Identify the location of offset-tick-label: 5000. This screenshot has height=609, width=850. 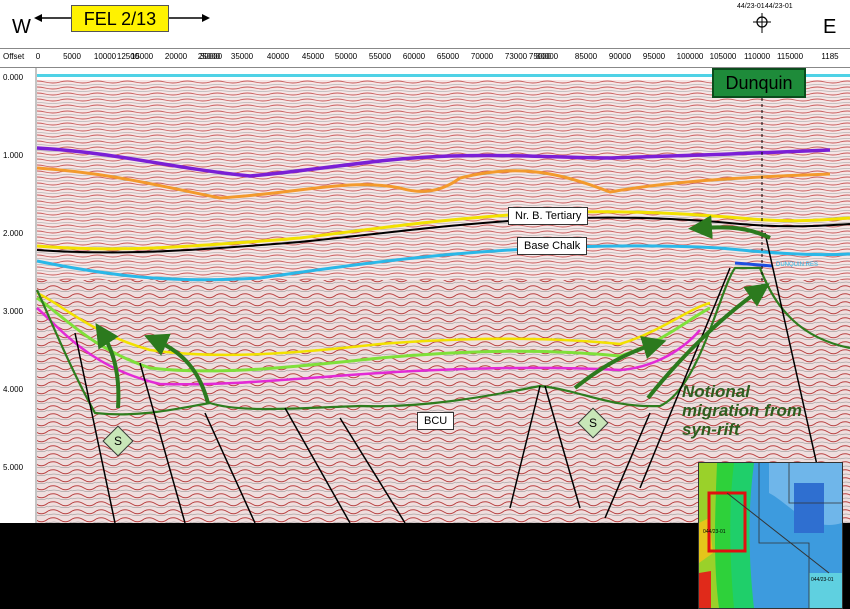
(72, 56).